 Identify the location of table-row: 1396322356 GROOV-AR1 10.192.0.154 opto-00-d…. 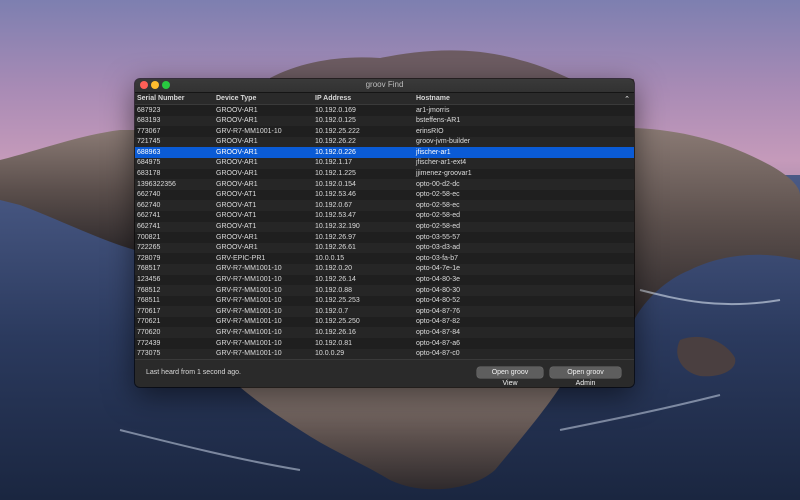
(384, 184).